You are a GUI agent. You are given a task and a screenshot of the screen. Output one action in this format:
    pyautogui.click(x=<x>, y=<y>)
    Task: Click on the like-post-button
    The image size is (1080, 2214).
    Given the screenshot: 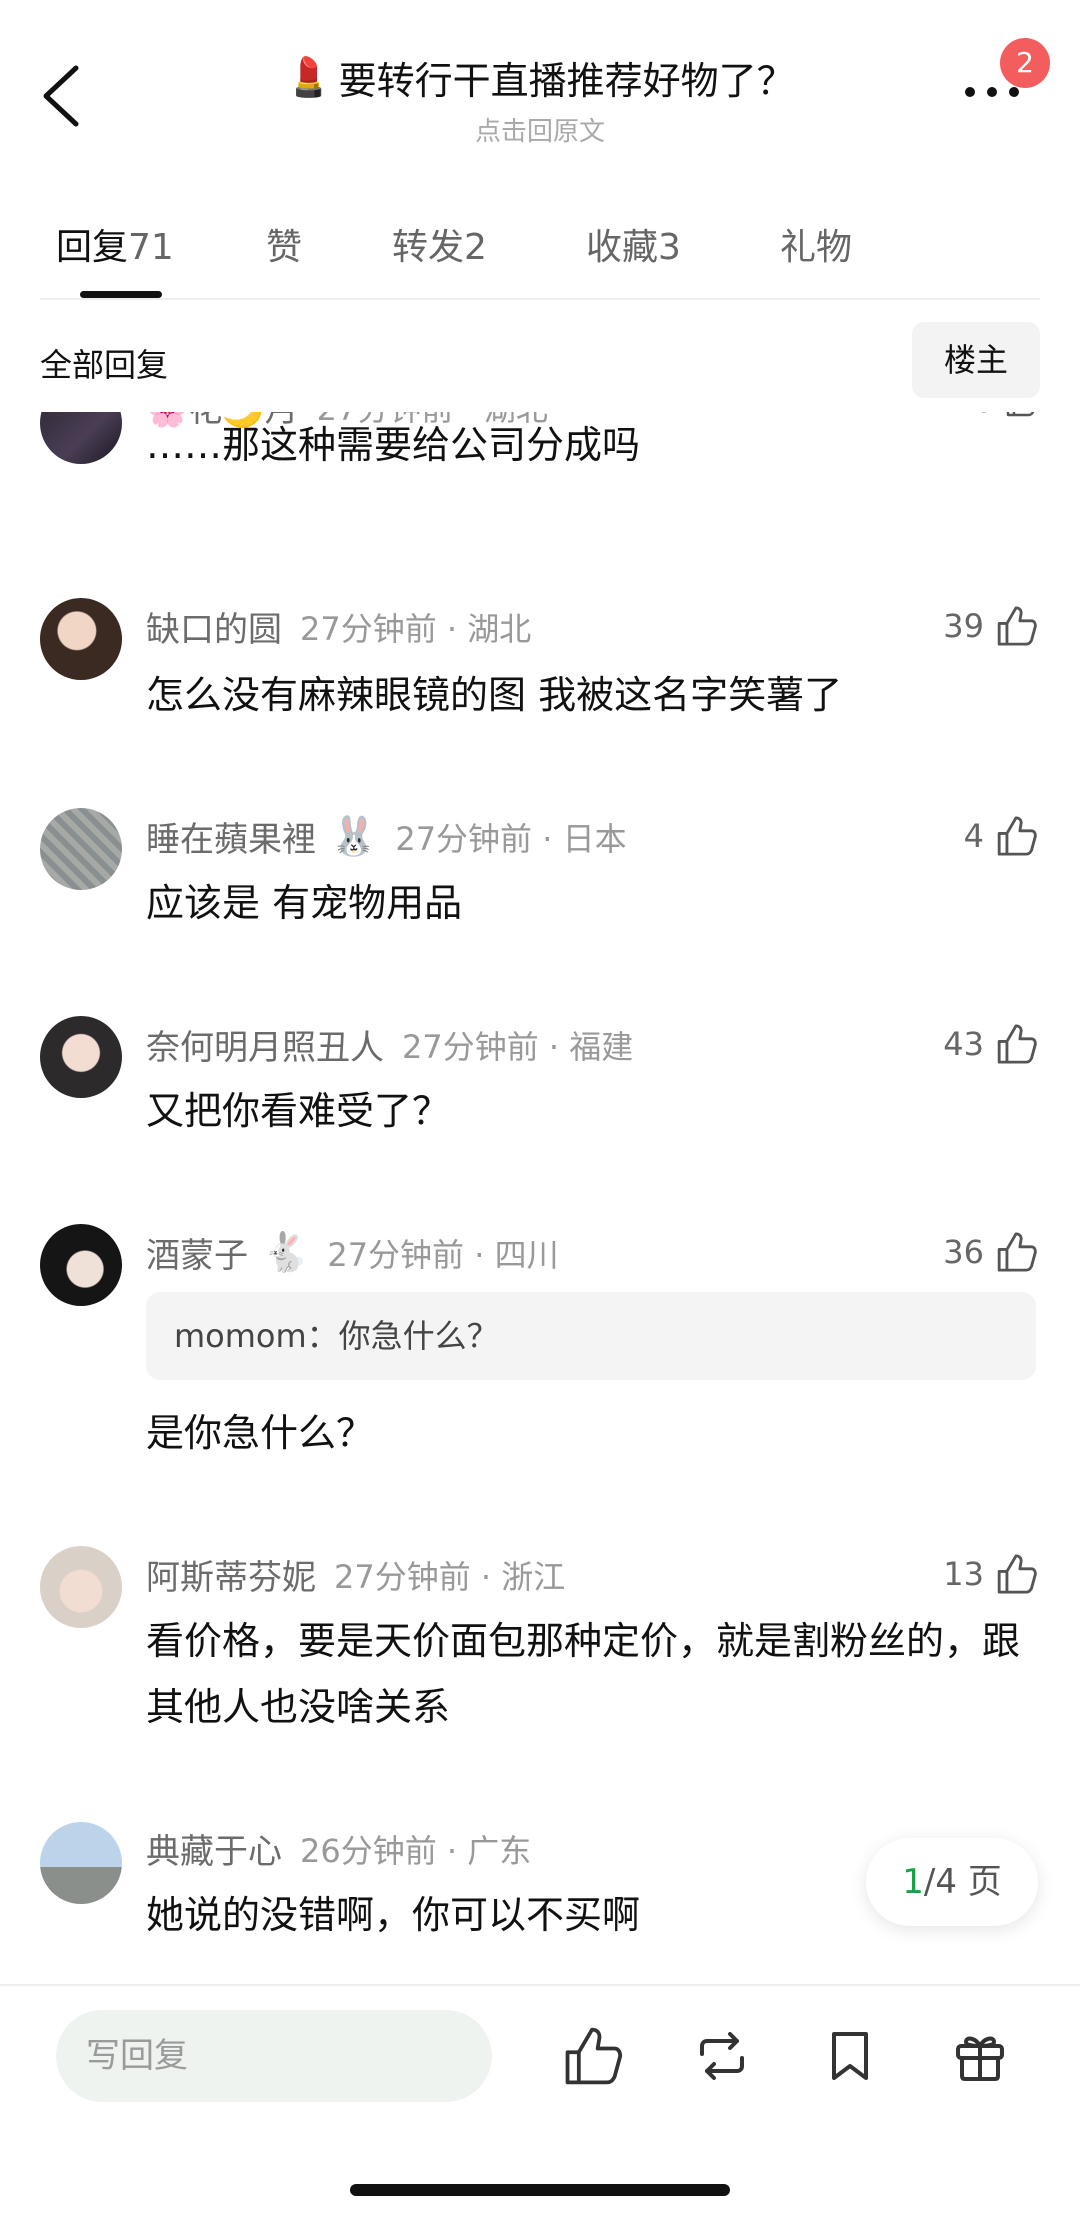 What is the action you would take?
    pyautogui.click(x=592, y=2056)
    